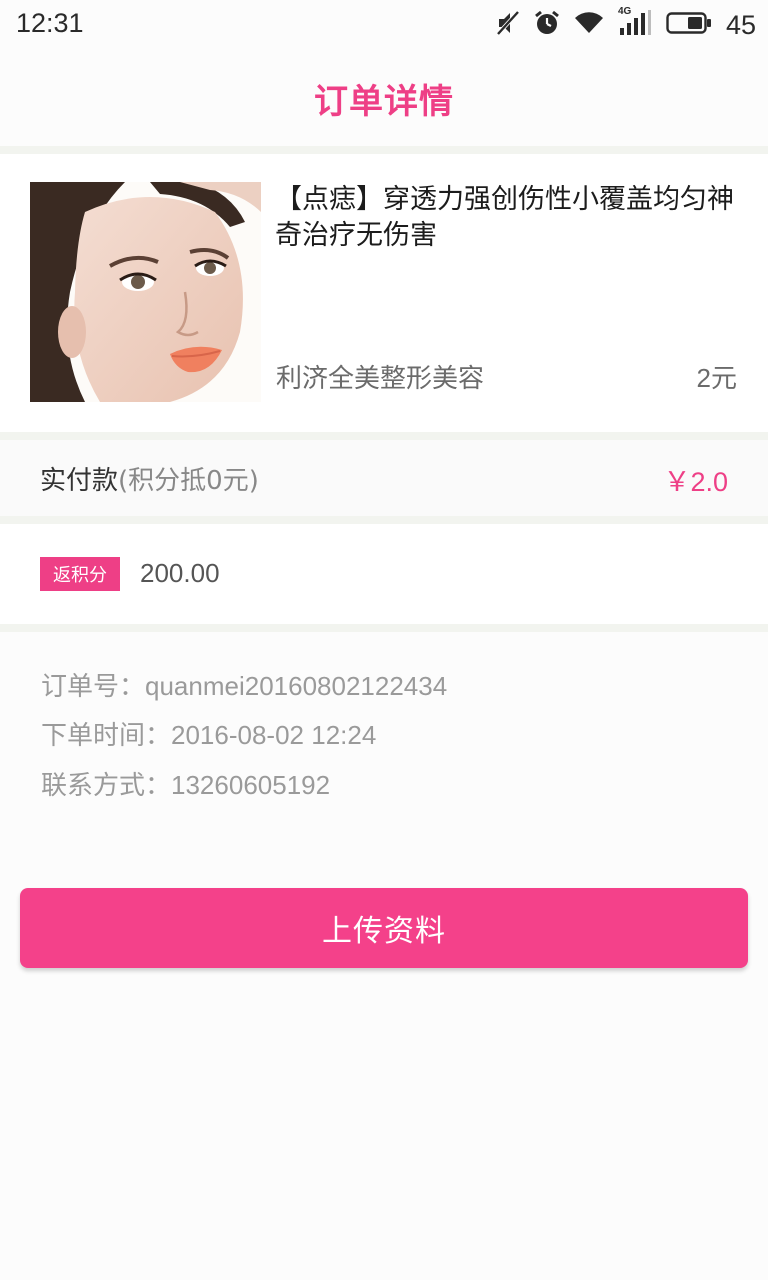 This screenshot has height=1280, width=768. Describe the element at coordinates (180, 573) in the screenshot. I see `points-value: 200.00` at that location.